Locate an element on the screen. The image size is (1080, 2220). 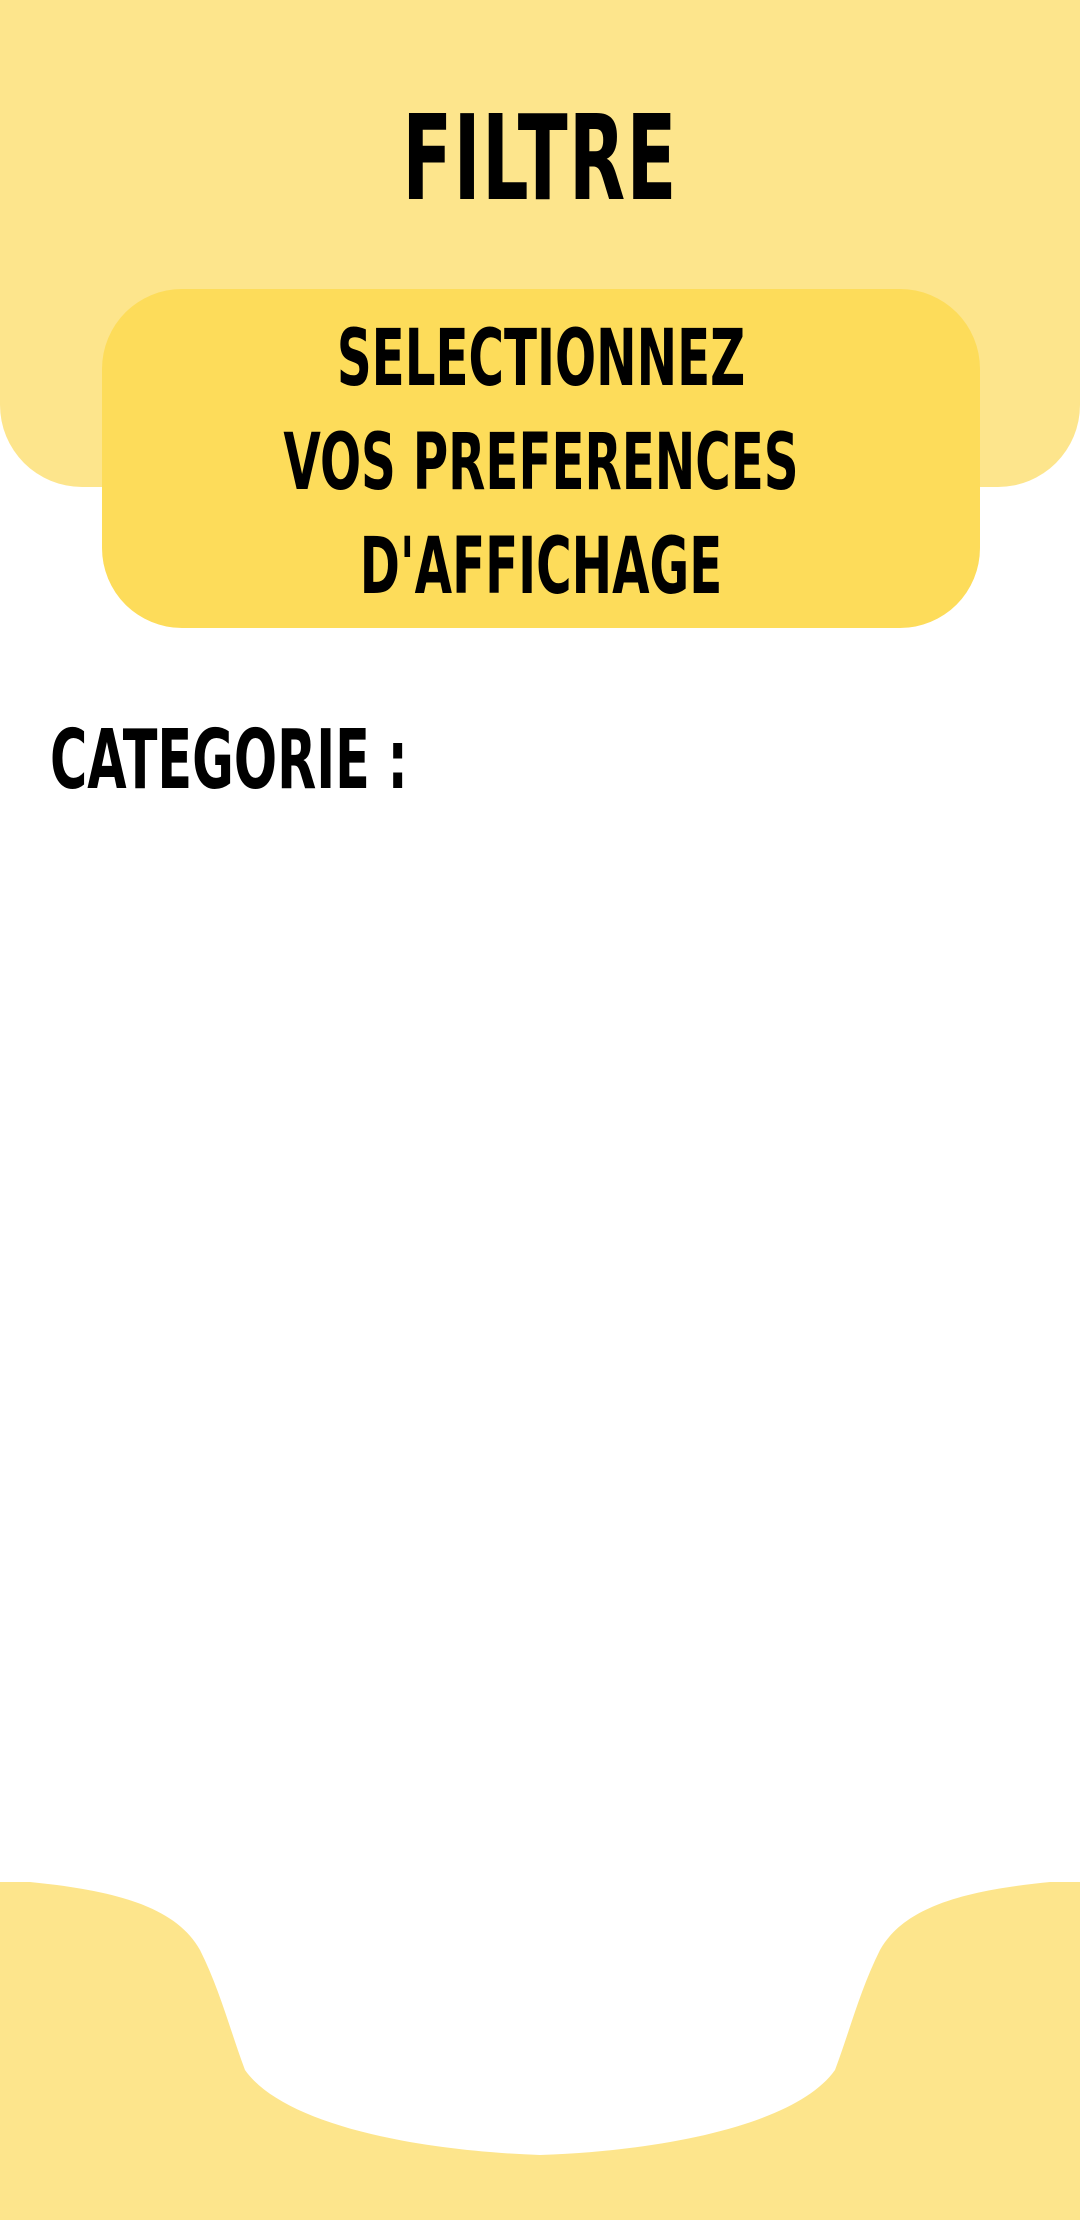
instruction-text: SELECTIONNEZ VOS PREFERENCES D'AFFICHAGE is located at coordinates (541, 463).